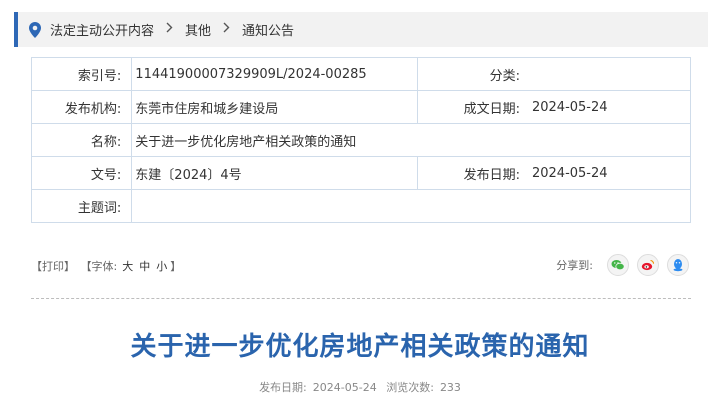  I want to click on name-value: 关于进一步优化房地产相关政策的通知, so click(411, 140).